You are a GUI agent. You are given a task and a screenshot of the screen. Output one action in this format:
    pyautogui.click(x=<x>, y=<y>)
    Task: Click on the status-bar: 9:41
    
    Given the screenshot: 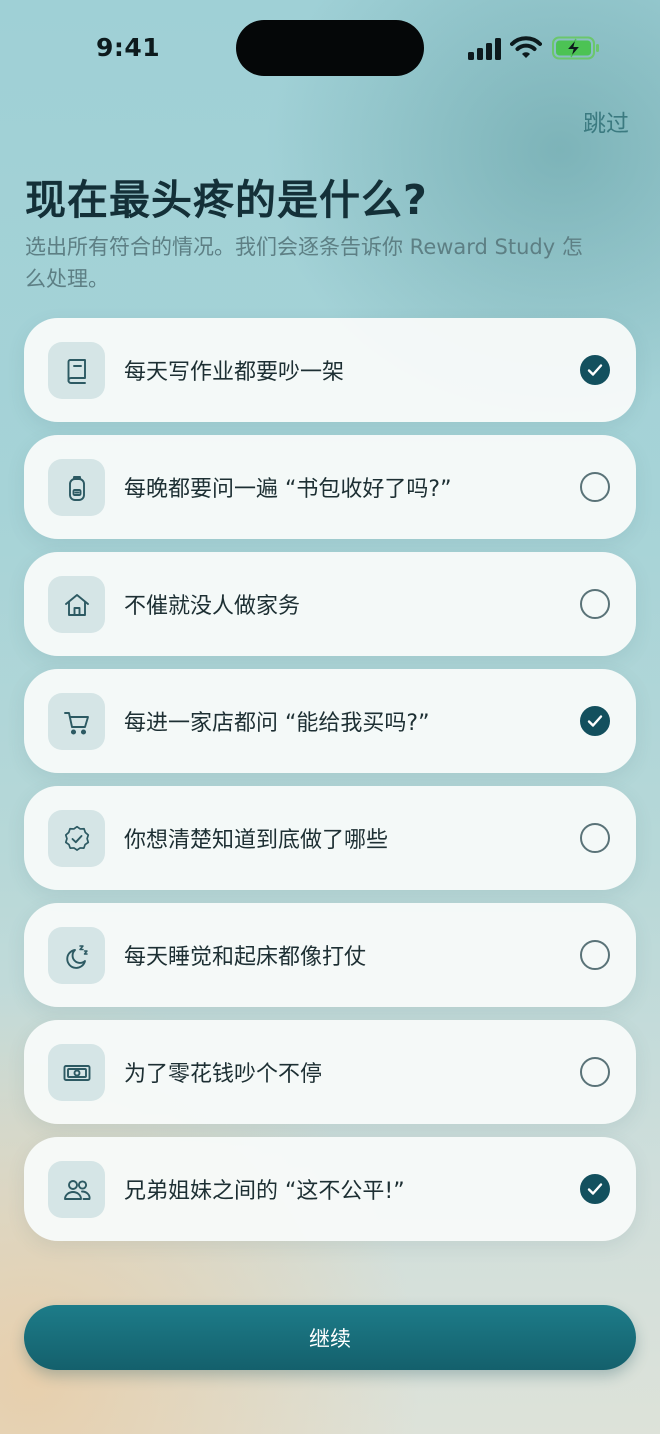 What is the action you would take?
    pyautogui.click(x=330, y=50)
    